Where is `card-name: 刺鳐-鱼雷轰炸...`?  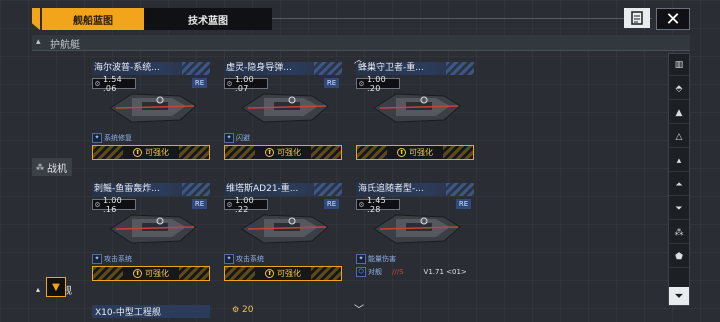
card-name: 刺鳐-鱼雷轰炸... is located at coordinates (151, 189).